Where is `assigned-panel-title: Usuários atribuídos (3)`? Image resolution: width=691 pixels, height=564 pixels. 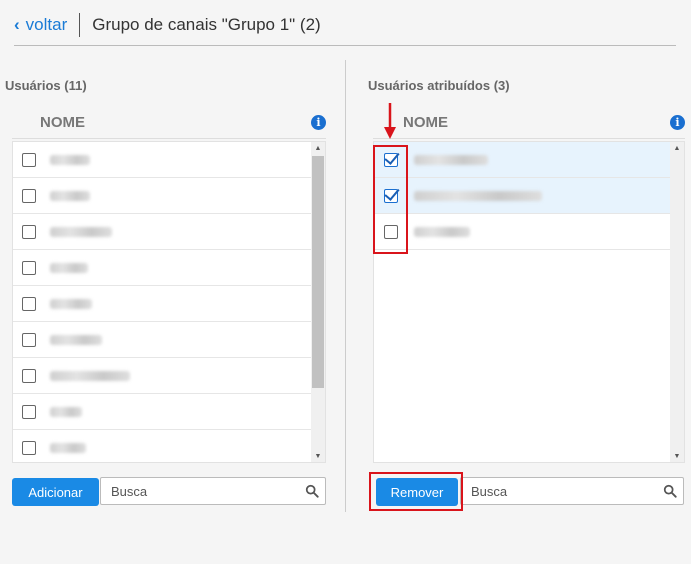
assigned-panel-title: Usuários atribuídos (3) is located at coordinates (439, 85).